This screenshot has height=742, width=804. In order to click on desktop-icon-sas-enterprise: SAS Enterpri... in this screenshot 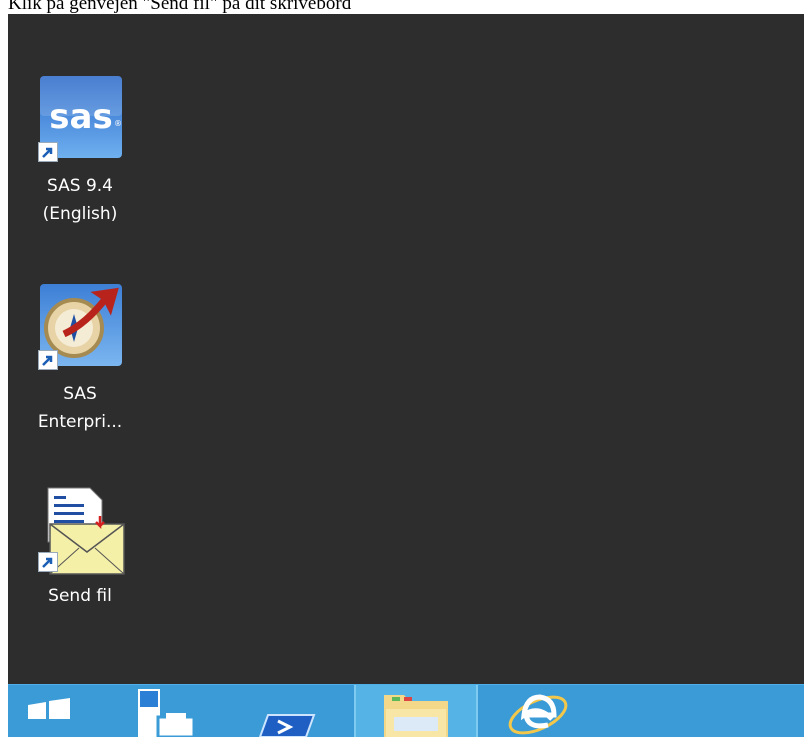, I will do `click(80, 360)`.